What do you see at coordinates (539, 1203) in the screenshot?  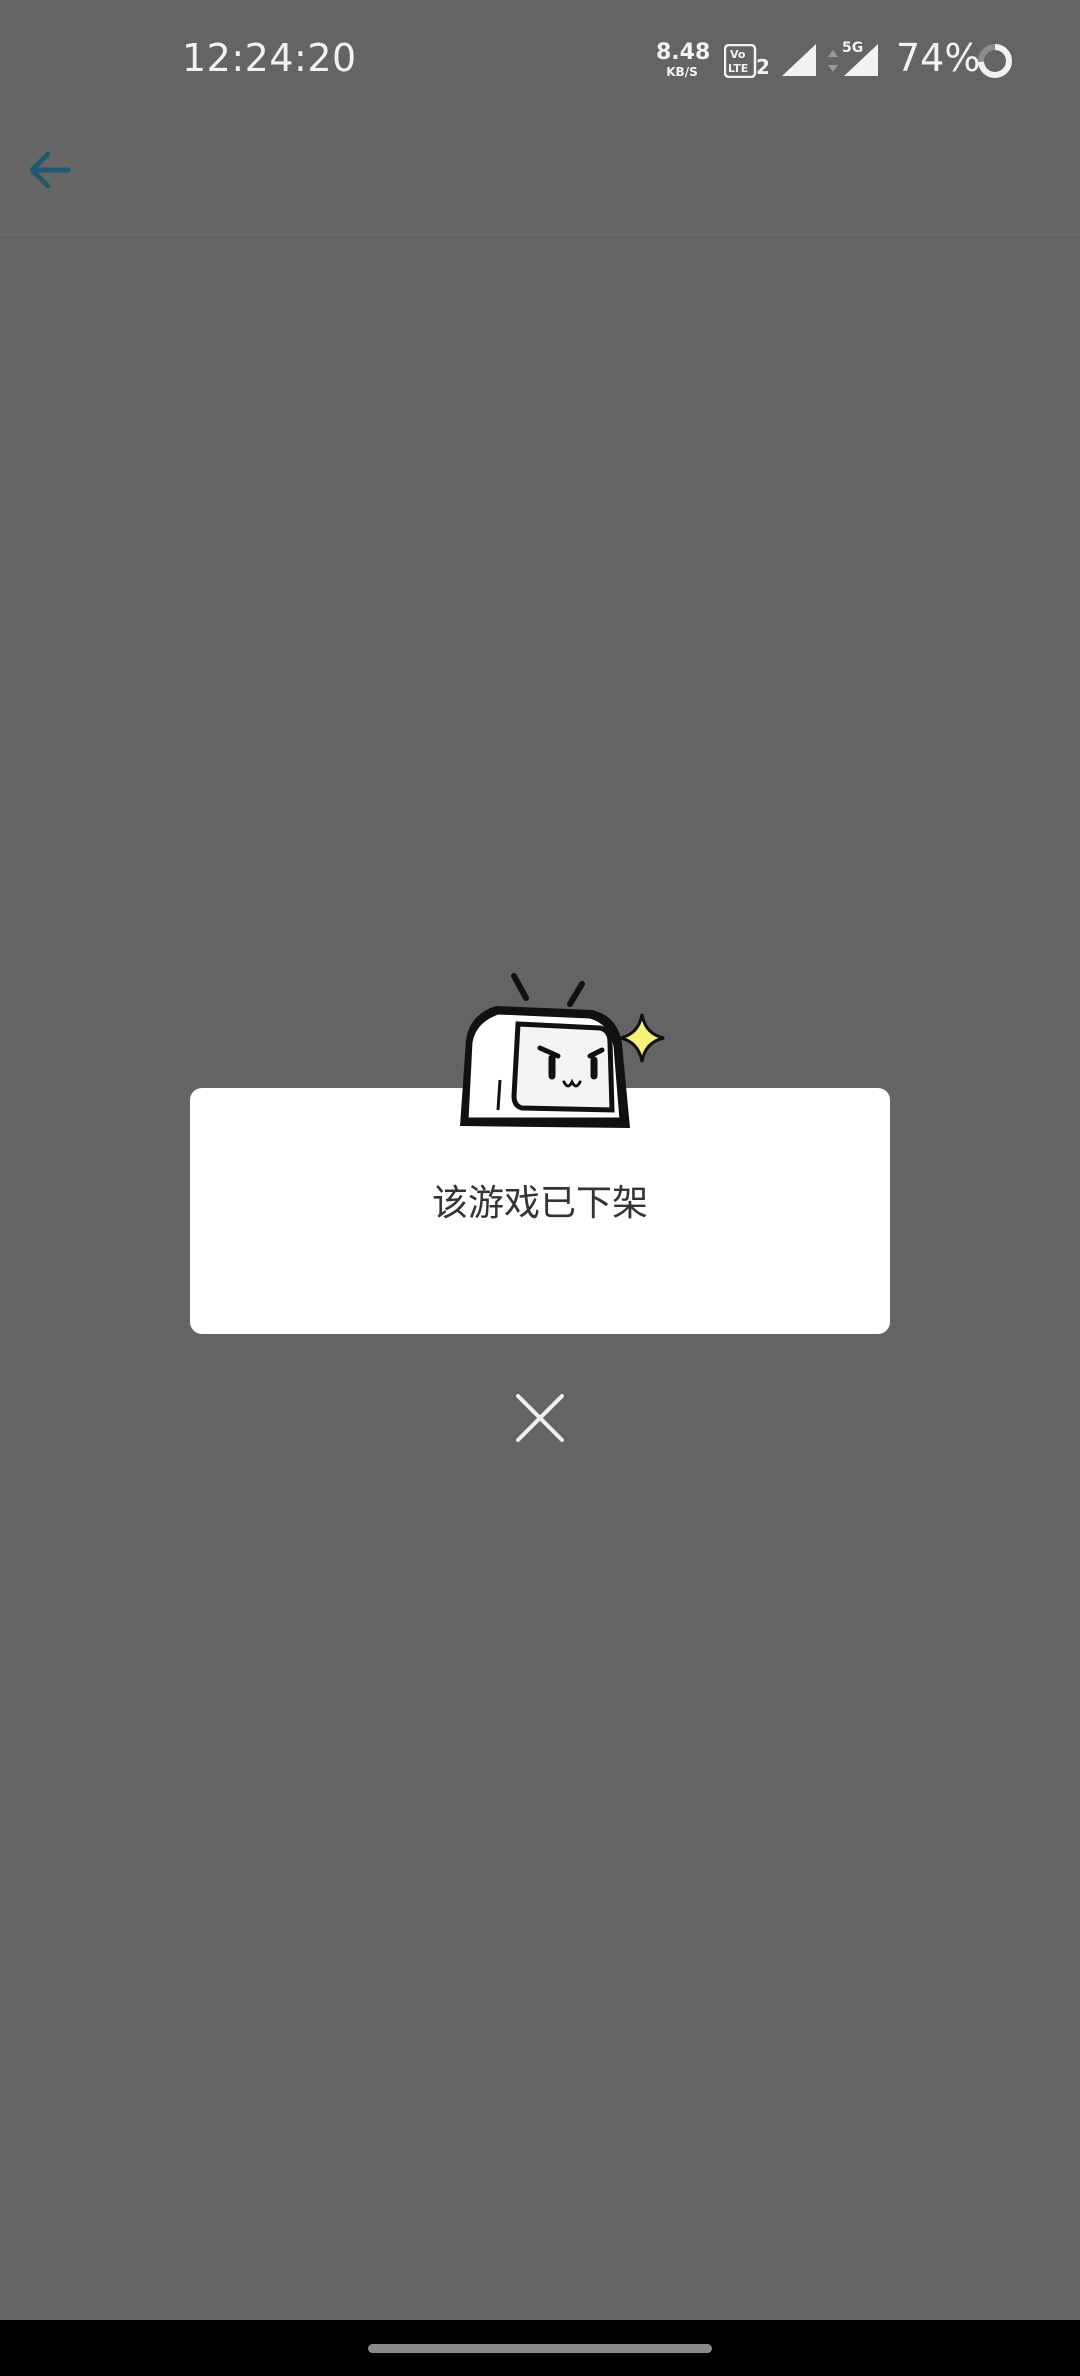 I see `dialog-message: 该游戏已下架` at bounding box center [539, 1203].